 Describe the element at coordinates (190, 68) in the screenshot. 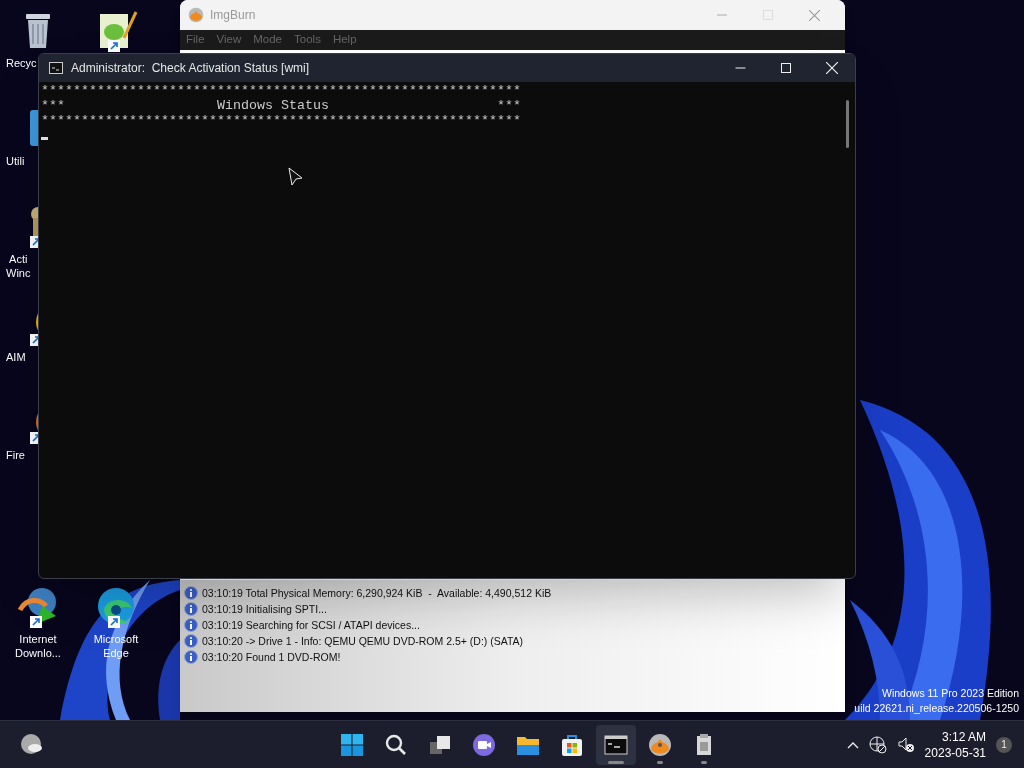

I see `window-title: Administrator: Check Activation Status [wmi]` at that location.